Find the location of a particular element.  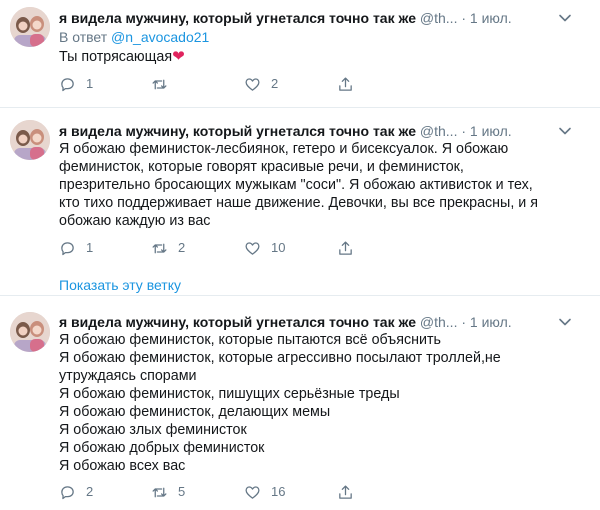

tweet-text-line: Я обожаю всех вас is located at coordinates (122, 466).